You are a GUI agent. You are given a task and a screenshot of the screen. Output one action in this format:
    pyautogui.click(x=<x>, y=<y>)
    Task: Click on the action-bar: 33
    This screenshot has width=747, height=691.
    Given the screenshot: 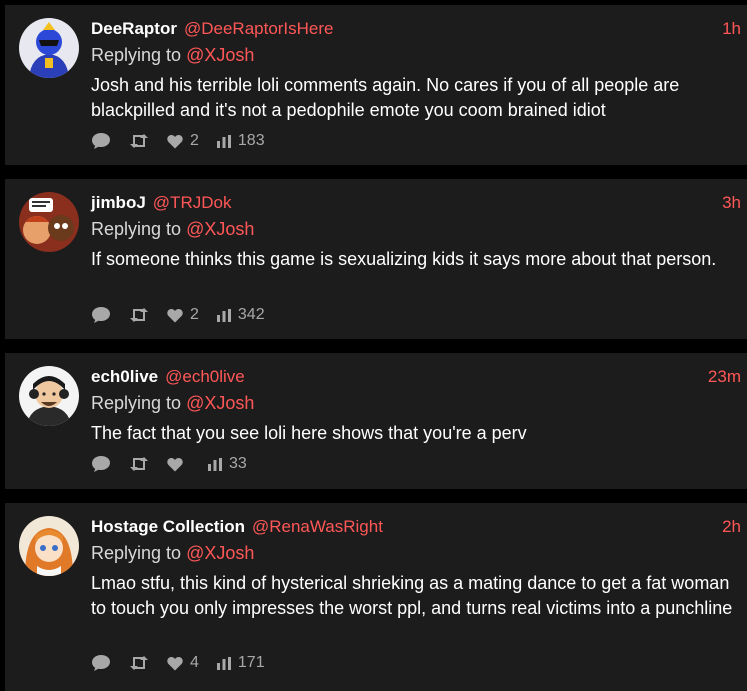 What is the action you would take?
    pyautogui.click(x=178, y=464)
    